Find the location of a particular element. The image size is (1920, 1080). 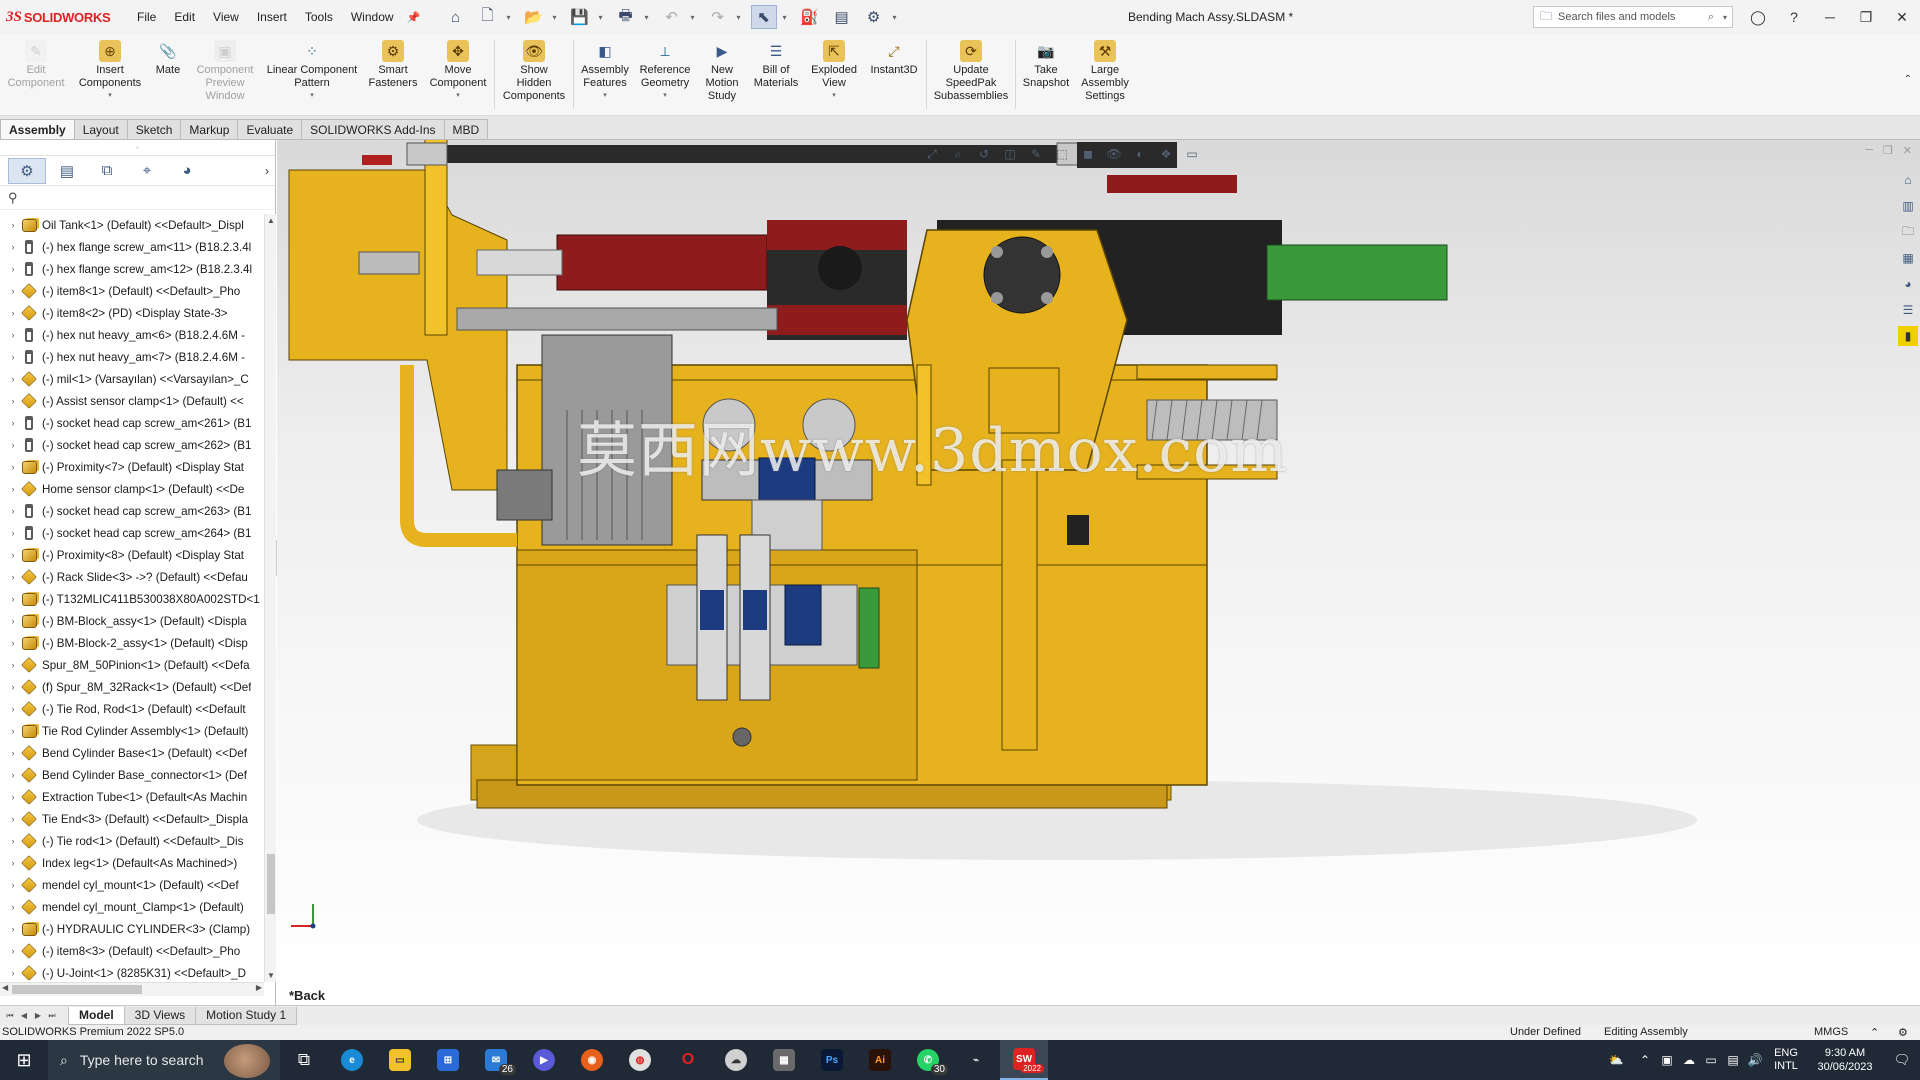

tree-item: › (-) item8<1> (Default) <<Default>_Pho is located at coordinates (132, 291).